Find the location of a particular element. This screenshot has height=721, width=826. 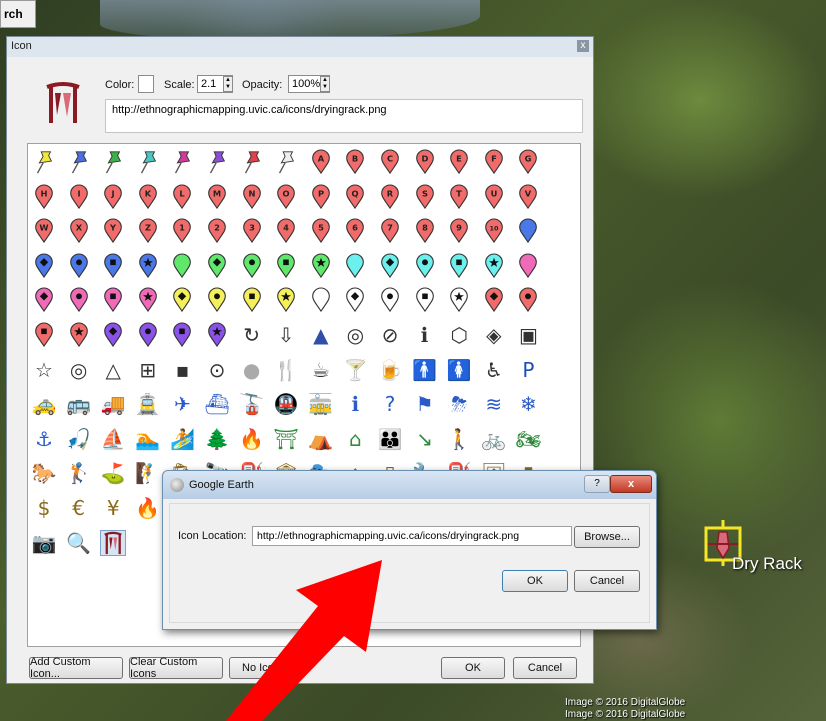

red-arrow-annotation is located at coordinates (304, 640).